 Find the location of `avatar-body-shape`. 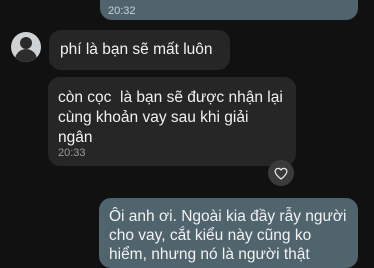

avatar-body-shape is located at coordinates (26, 55).